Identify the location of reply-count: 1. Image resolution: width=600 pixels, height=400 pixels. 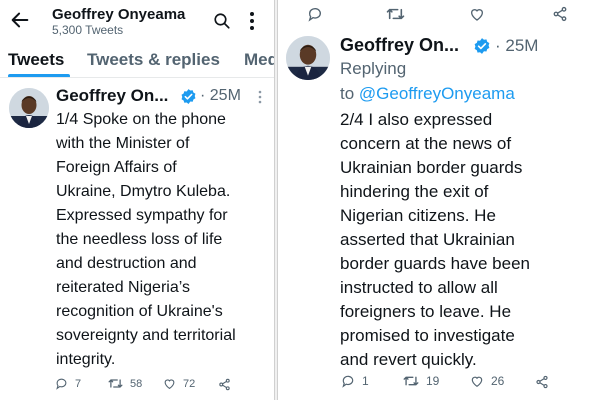
(365, 381).